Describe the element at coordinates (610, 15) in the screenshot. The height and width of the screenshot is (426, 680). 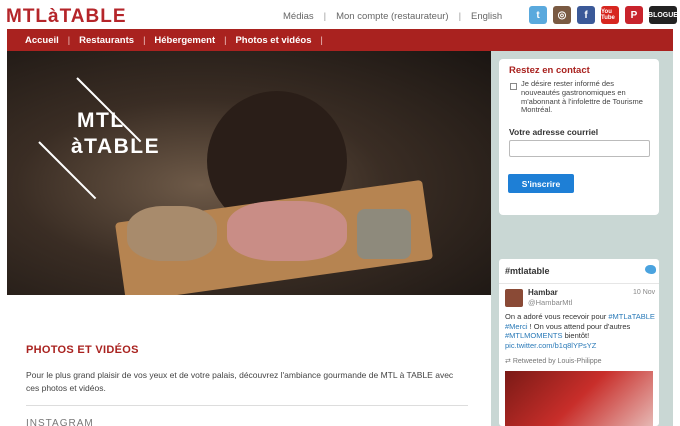
I see `youtube-icon: You Tube` at that location.